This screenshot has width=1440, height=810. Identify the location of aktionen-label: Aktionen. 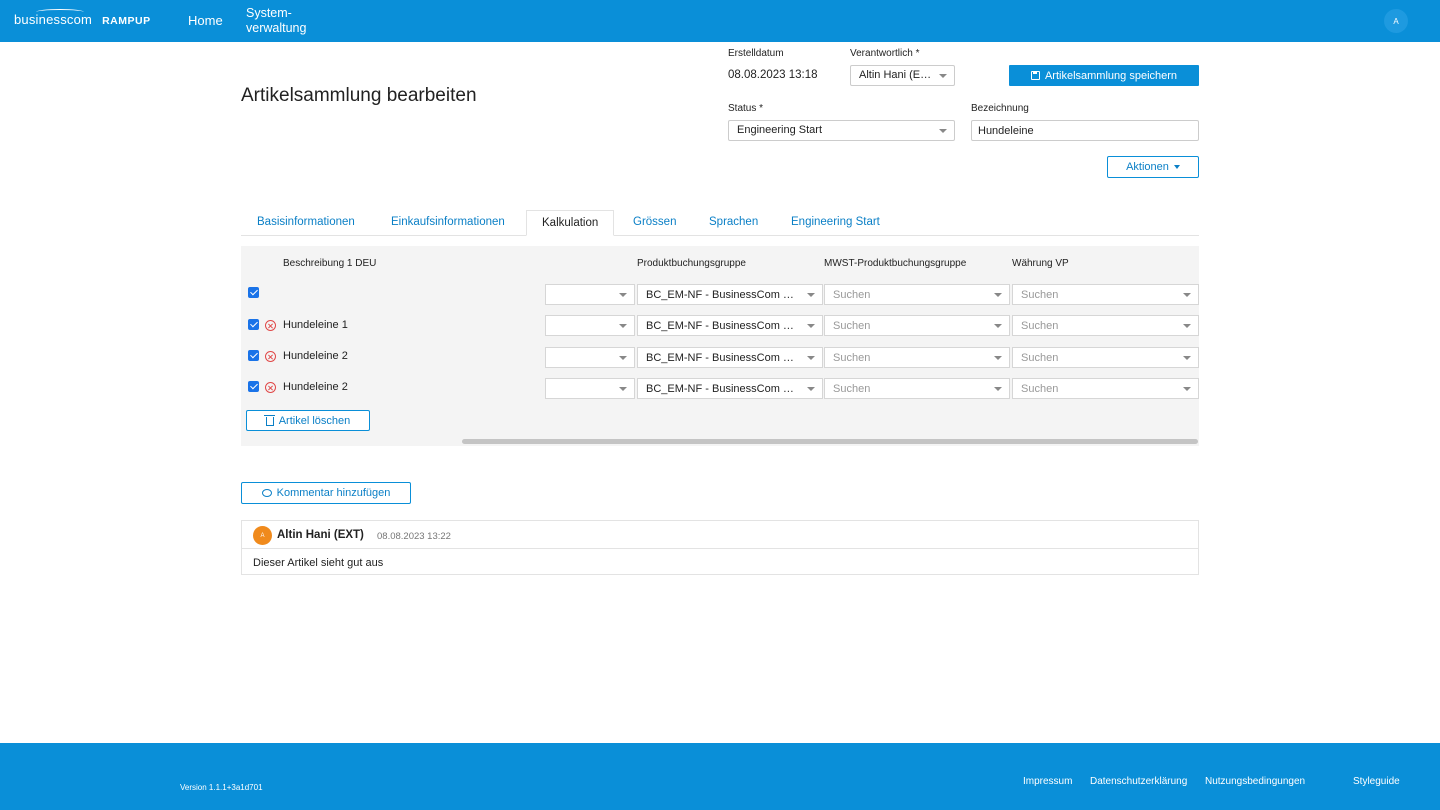
(1147, 167).